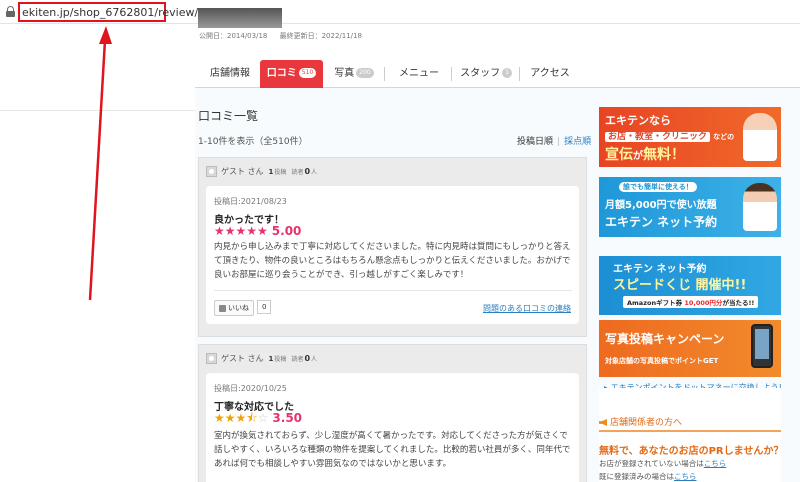 The image size is (800, 482). What do you see at coordinates (577, 142) in the screenshot?
I see `sort-by-score: 採点順` at bounding box center [577, 142].